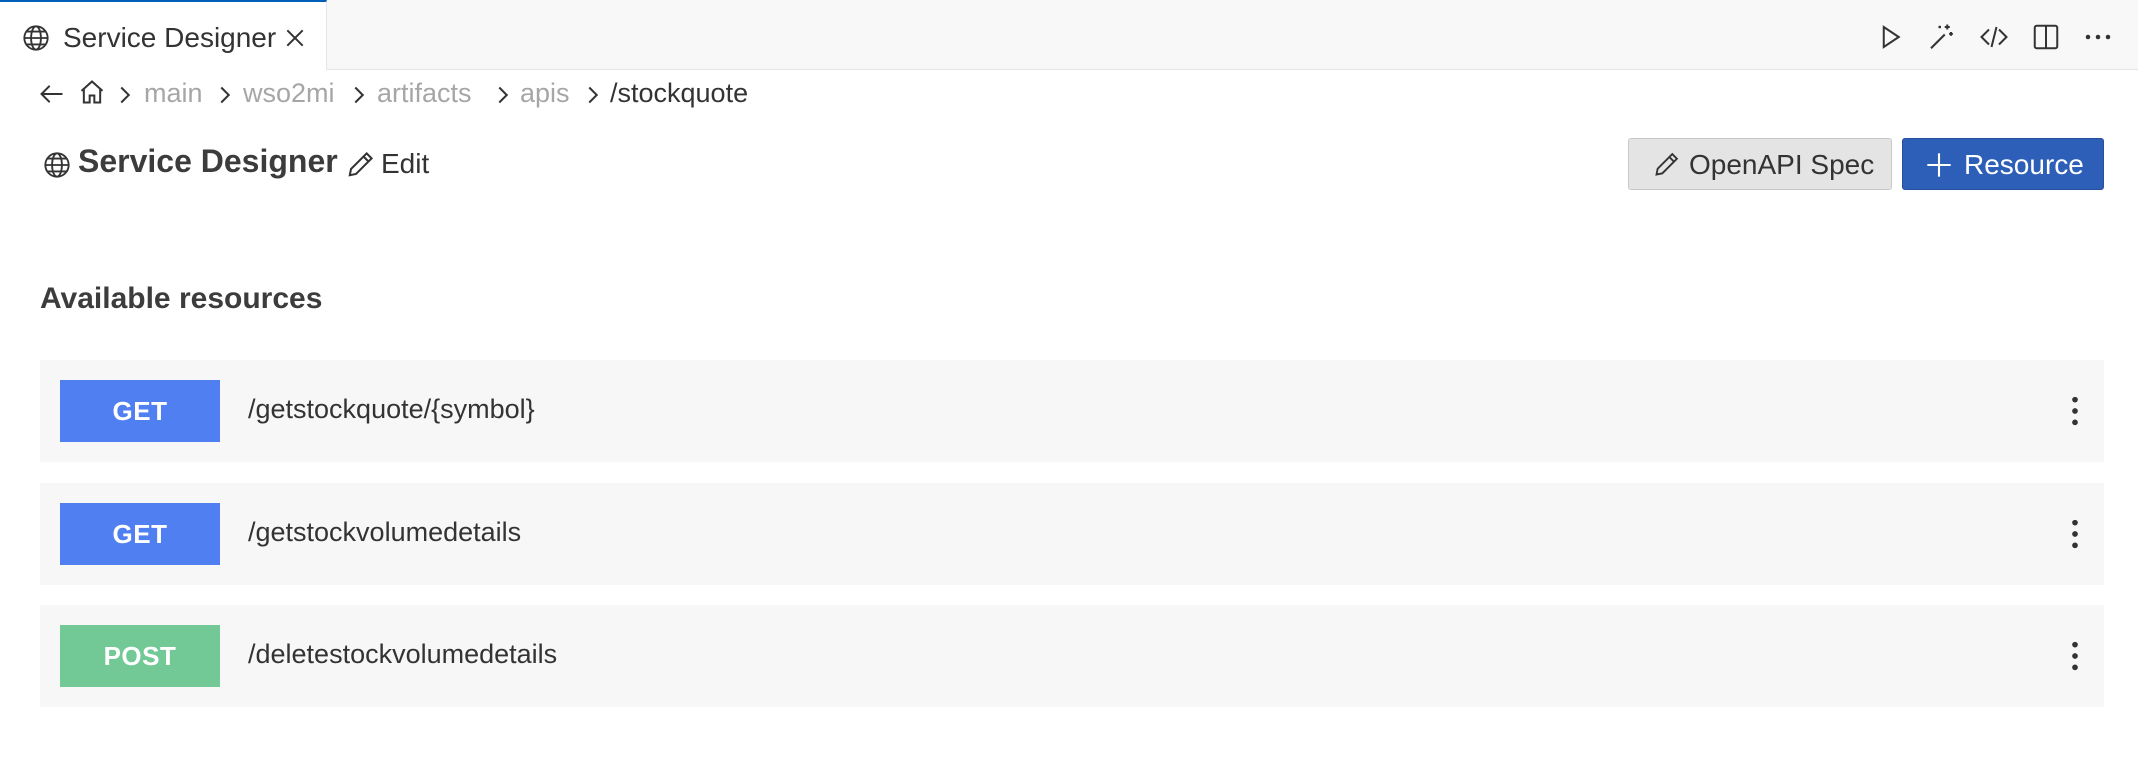 The height and width of the screenshot is (774, 2138). I want to click on section-title: Available resources, so click(181, 298).